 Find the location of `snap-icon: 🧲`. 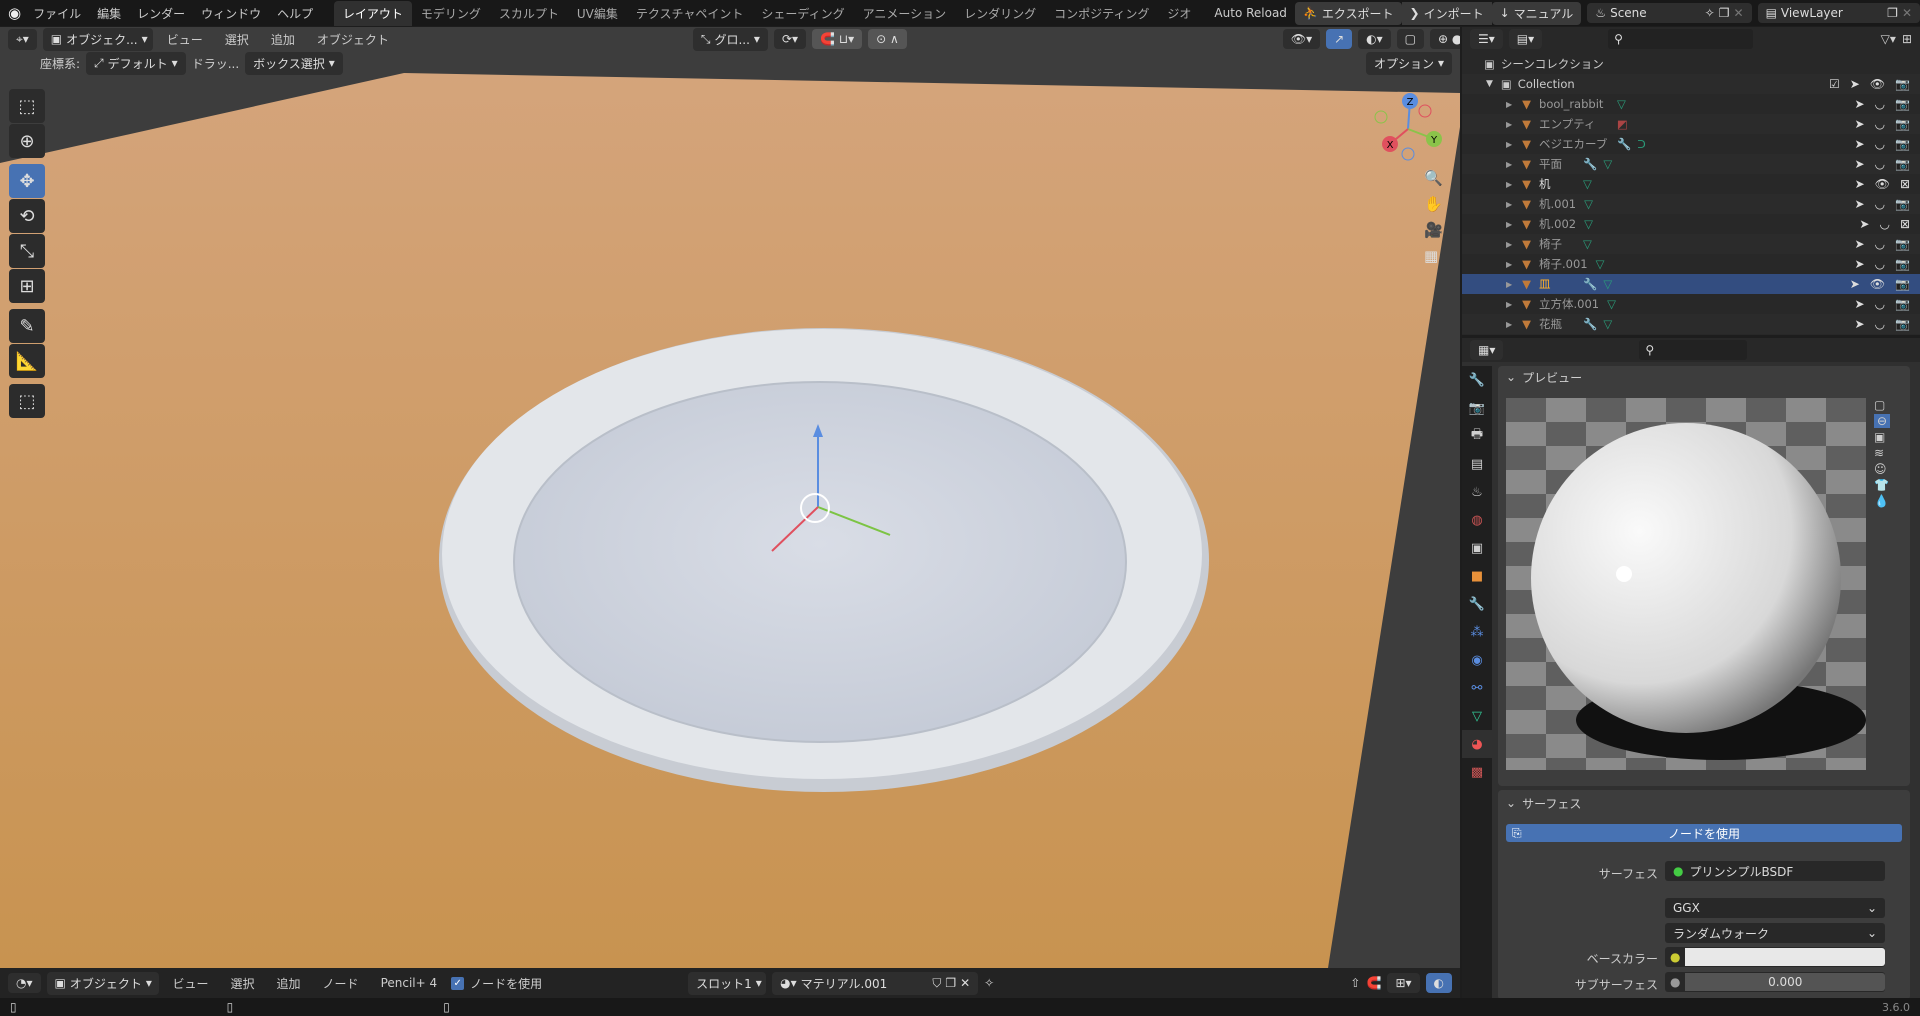

snap-icon: 🧲 is located at coordinates (1373, 983).